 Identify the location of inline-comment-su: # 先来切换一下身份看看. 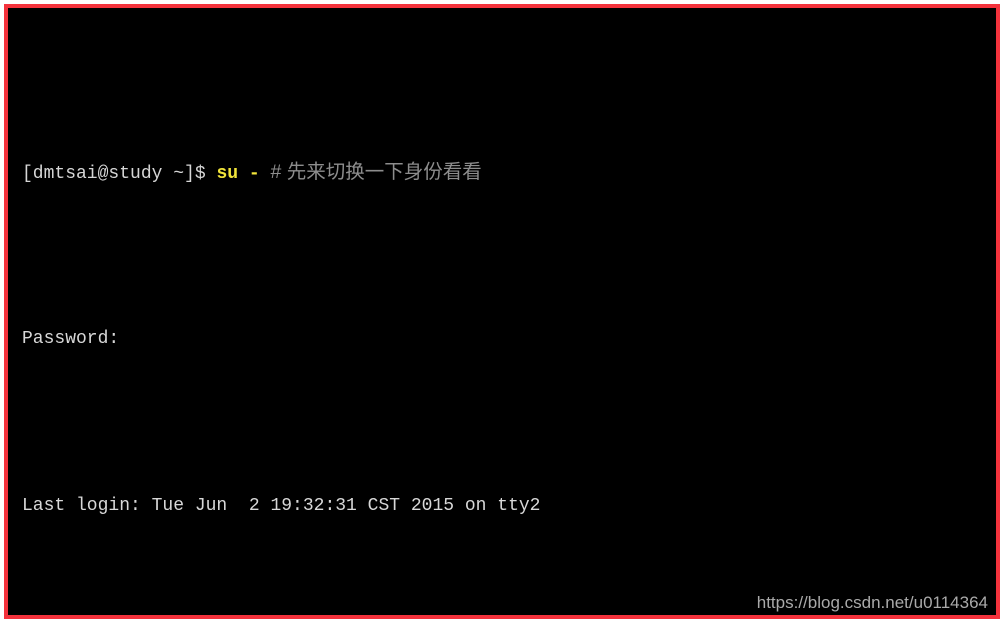
(370, 171).